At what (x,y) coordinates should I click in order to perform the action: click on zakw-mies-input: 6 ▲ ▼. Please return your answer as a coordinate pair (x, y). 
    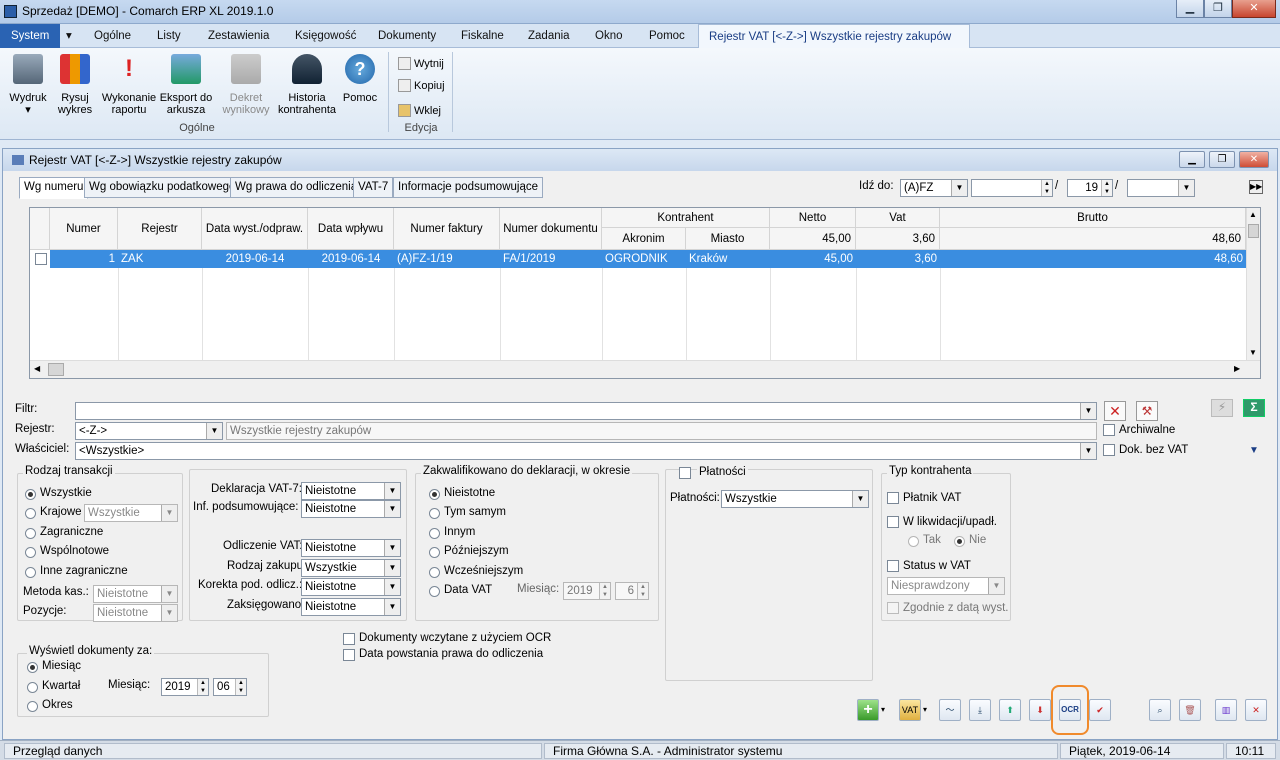
    Looking at the image, I should click on (632, 591).